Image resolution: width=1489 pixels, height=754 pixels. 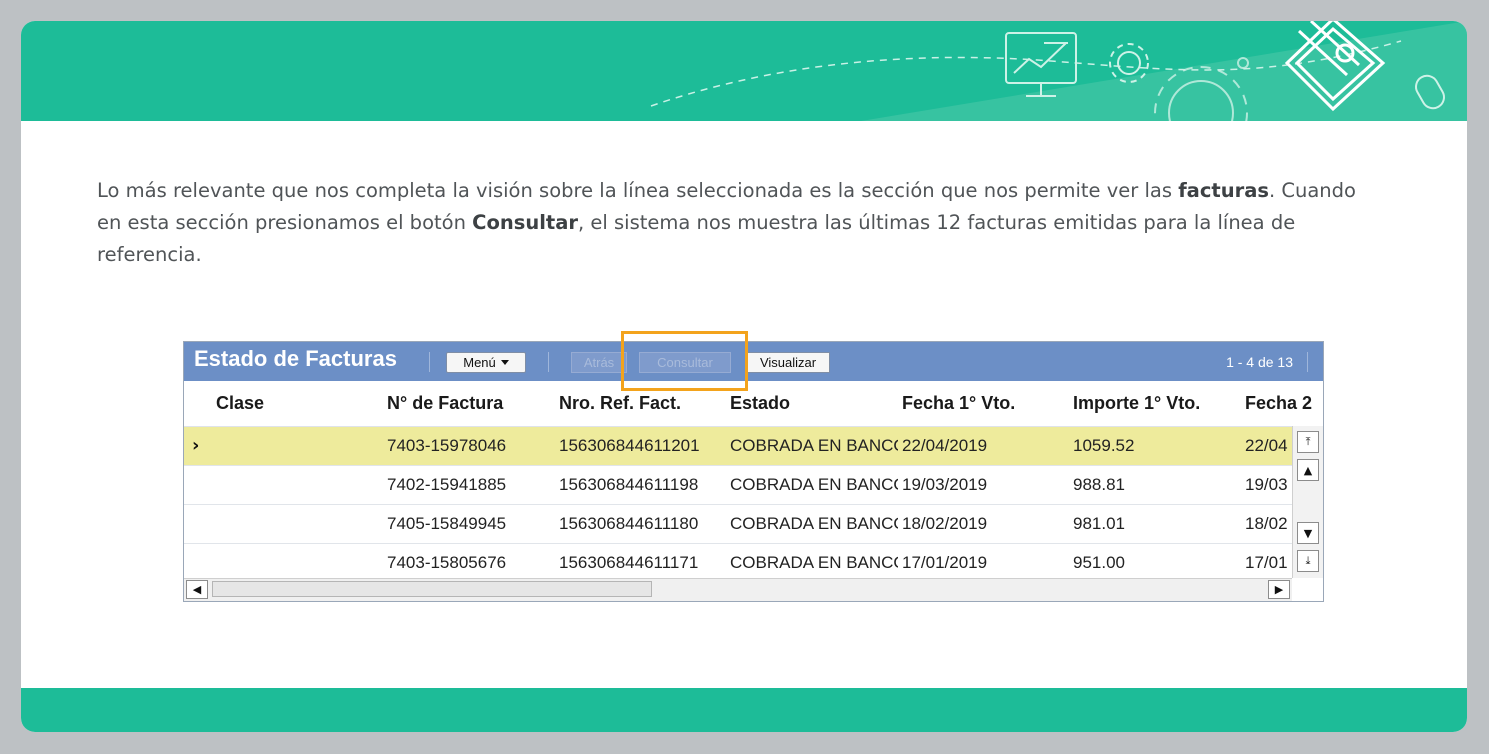 I want to click on consult-button-highlight, so click(x=684, y=361).